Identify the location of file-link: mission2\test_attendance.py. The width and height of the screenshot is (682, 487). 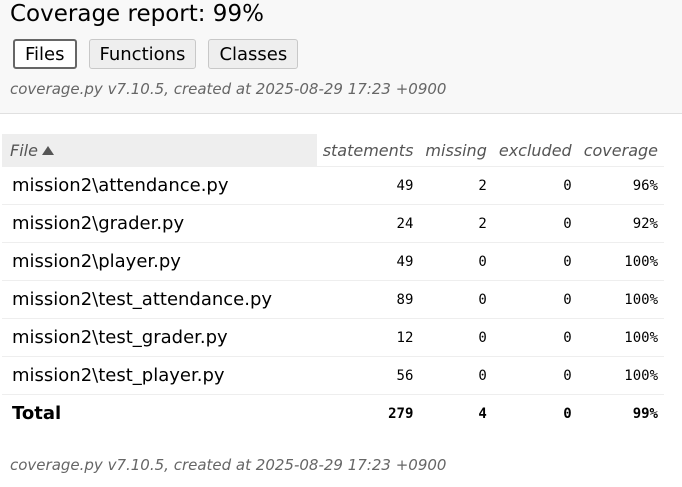
(159, 299).